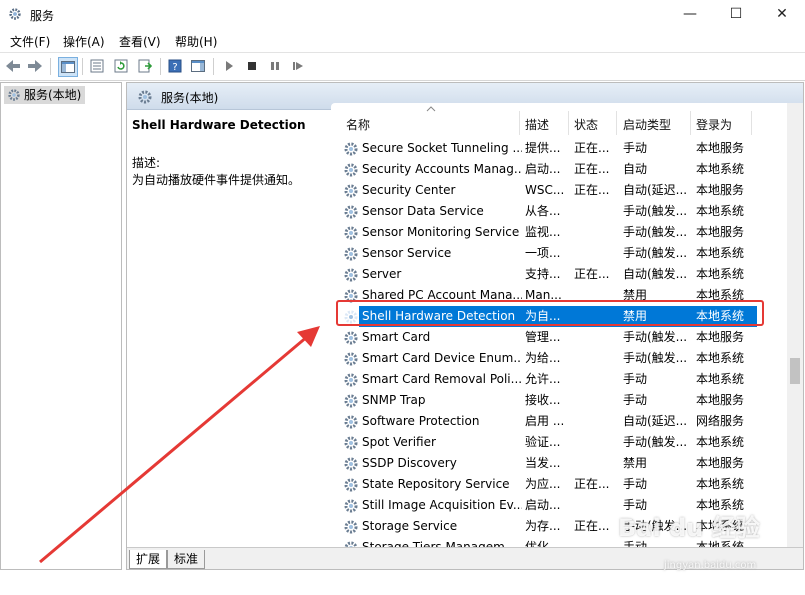 This screenshot has height=595, width=805. Describe the element at coordinates (179, 445) in the screenshot. I see `annotation-arrow` at that location.